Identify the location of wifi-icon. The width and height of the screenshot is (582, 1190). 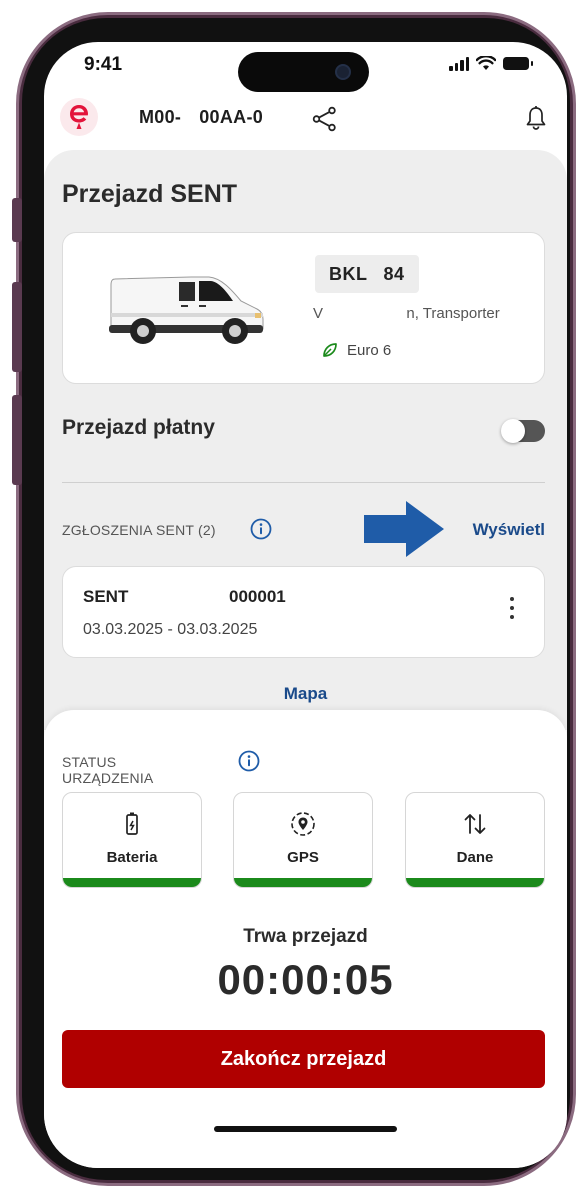
(486, 63).